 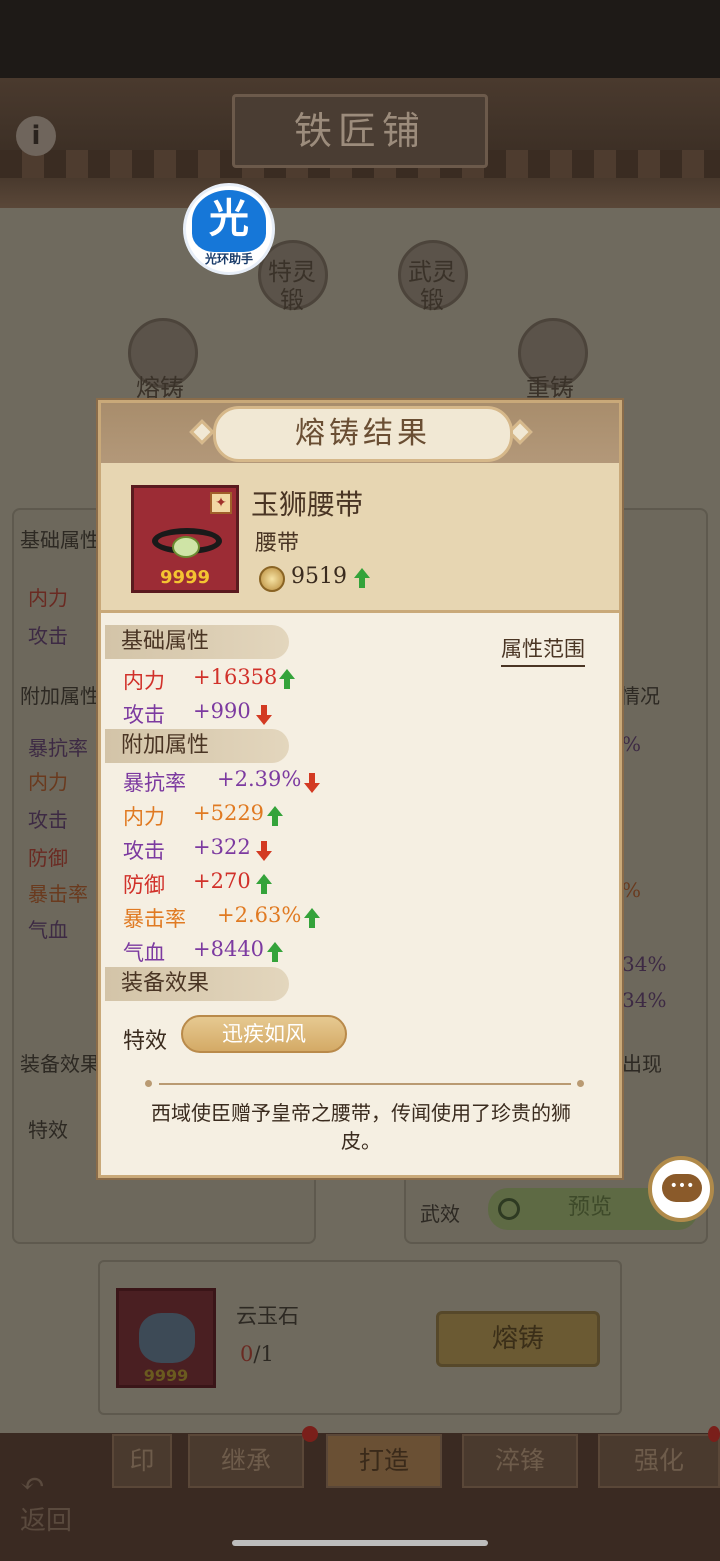 I want to click on assistant-floating-button: 光 光环助手, so click(x=229, y=229).